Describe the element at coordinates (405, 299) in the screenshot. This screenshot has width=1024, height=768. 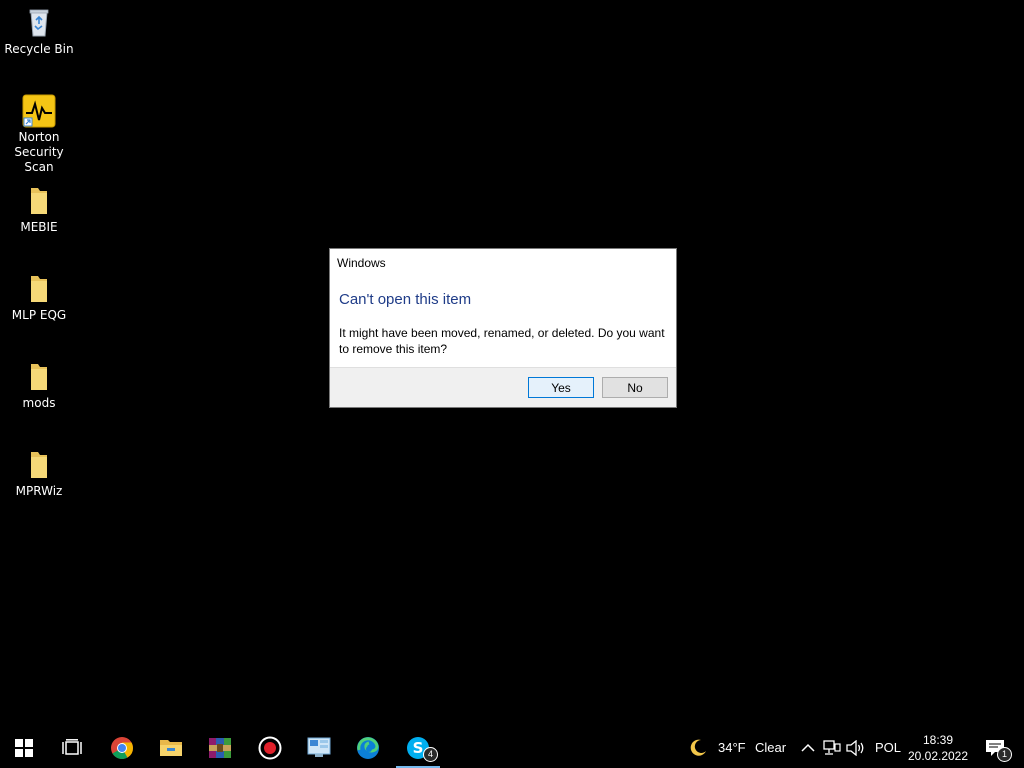
I see `dialog-heading: Can't open this item` at that location.